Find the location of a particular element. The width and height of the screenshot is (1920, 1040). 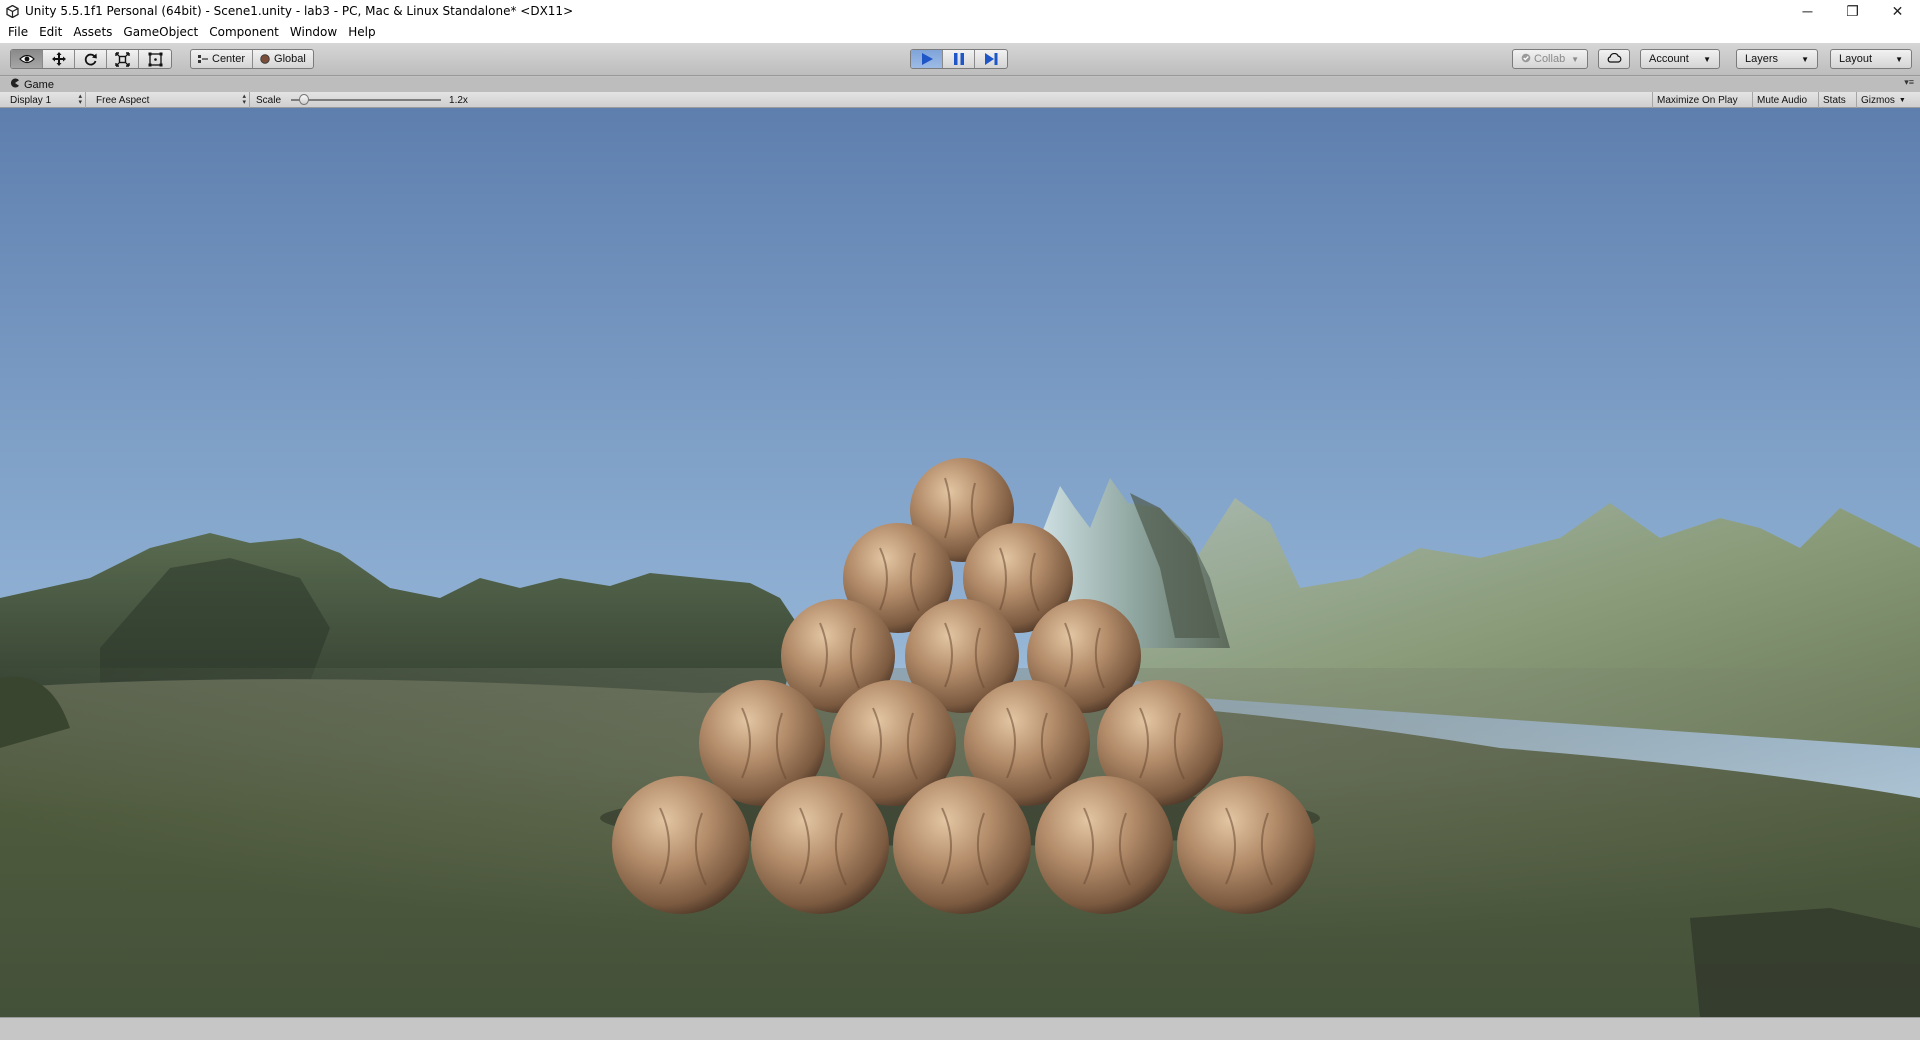

move-arrows-icon is located at coordinates (59, 59).